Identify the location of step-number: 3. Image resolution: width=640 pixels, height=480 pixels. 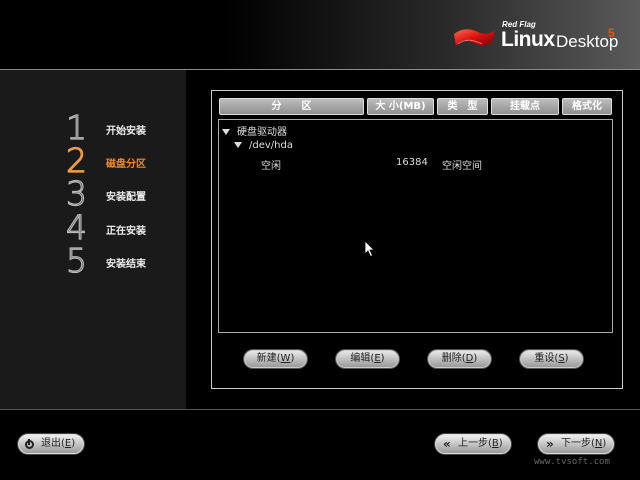
(76, 193).